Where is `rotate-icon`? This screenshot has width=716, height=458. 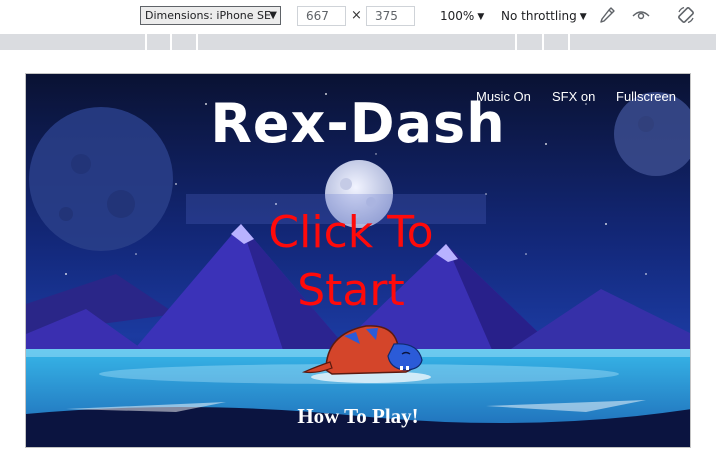 rotate-icon is located at coordinates (686, 15).